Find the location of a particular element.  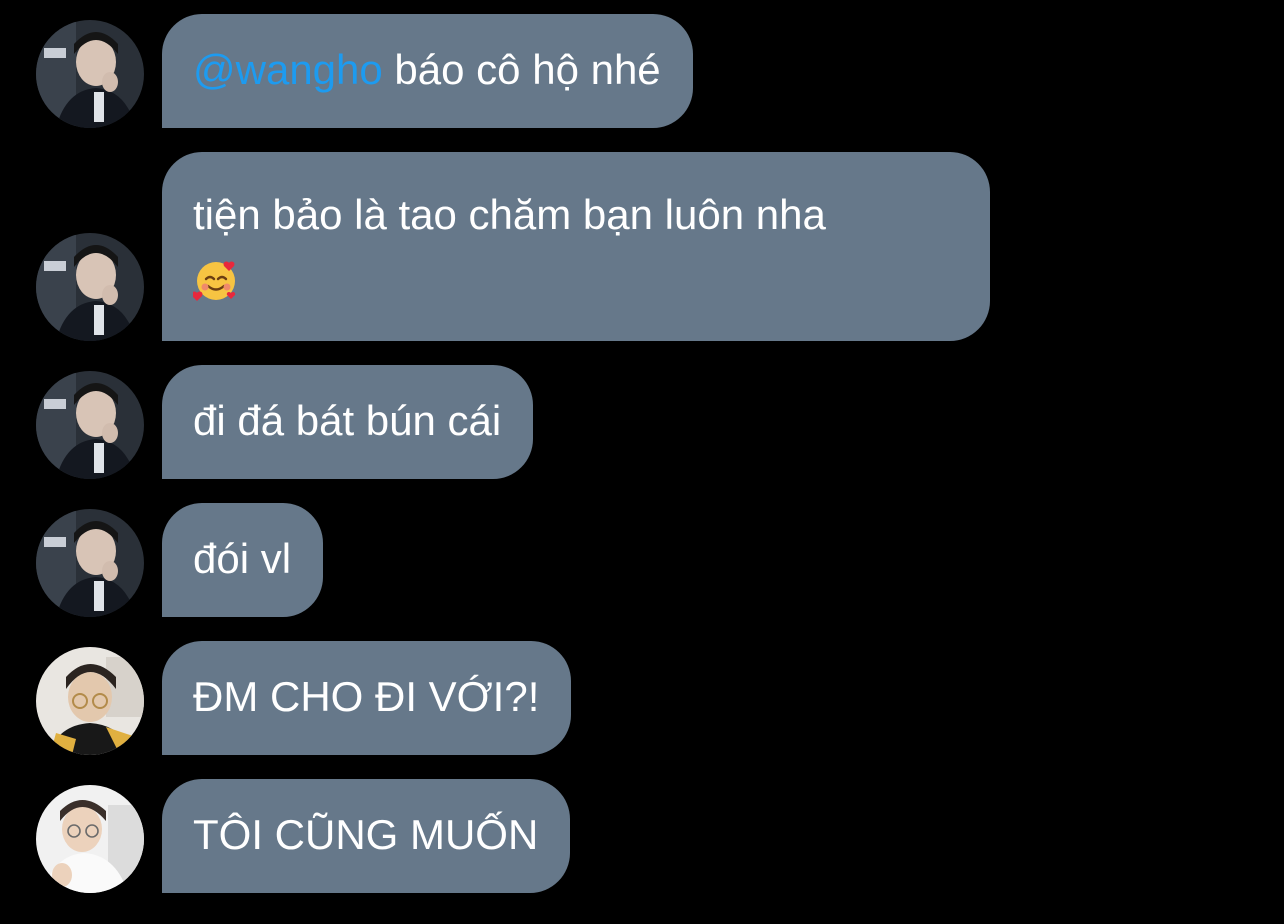

message-bubble: @wangho báo cô hộ nhé is located at coordinates (427, 71).